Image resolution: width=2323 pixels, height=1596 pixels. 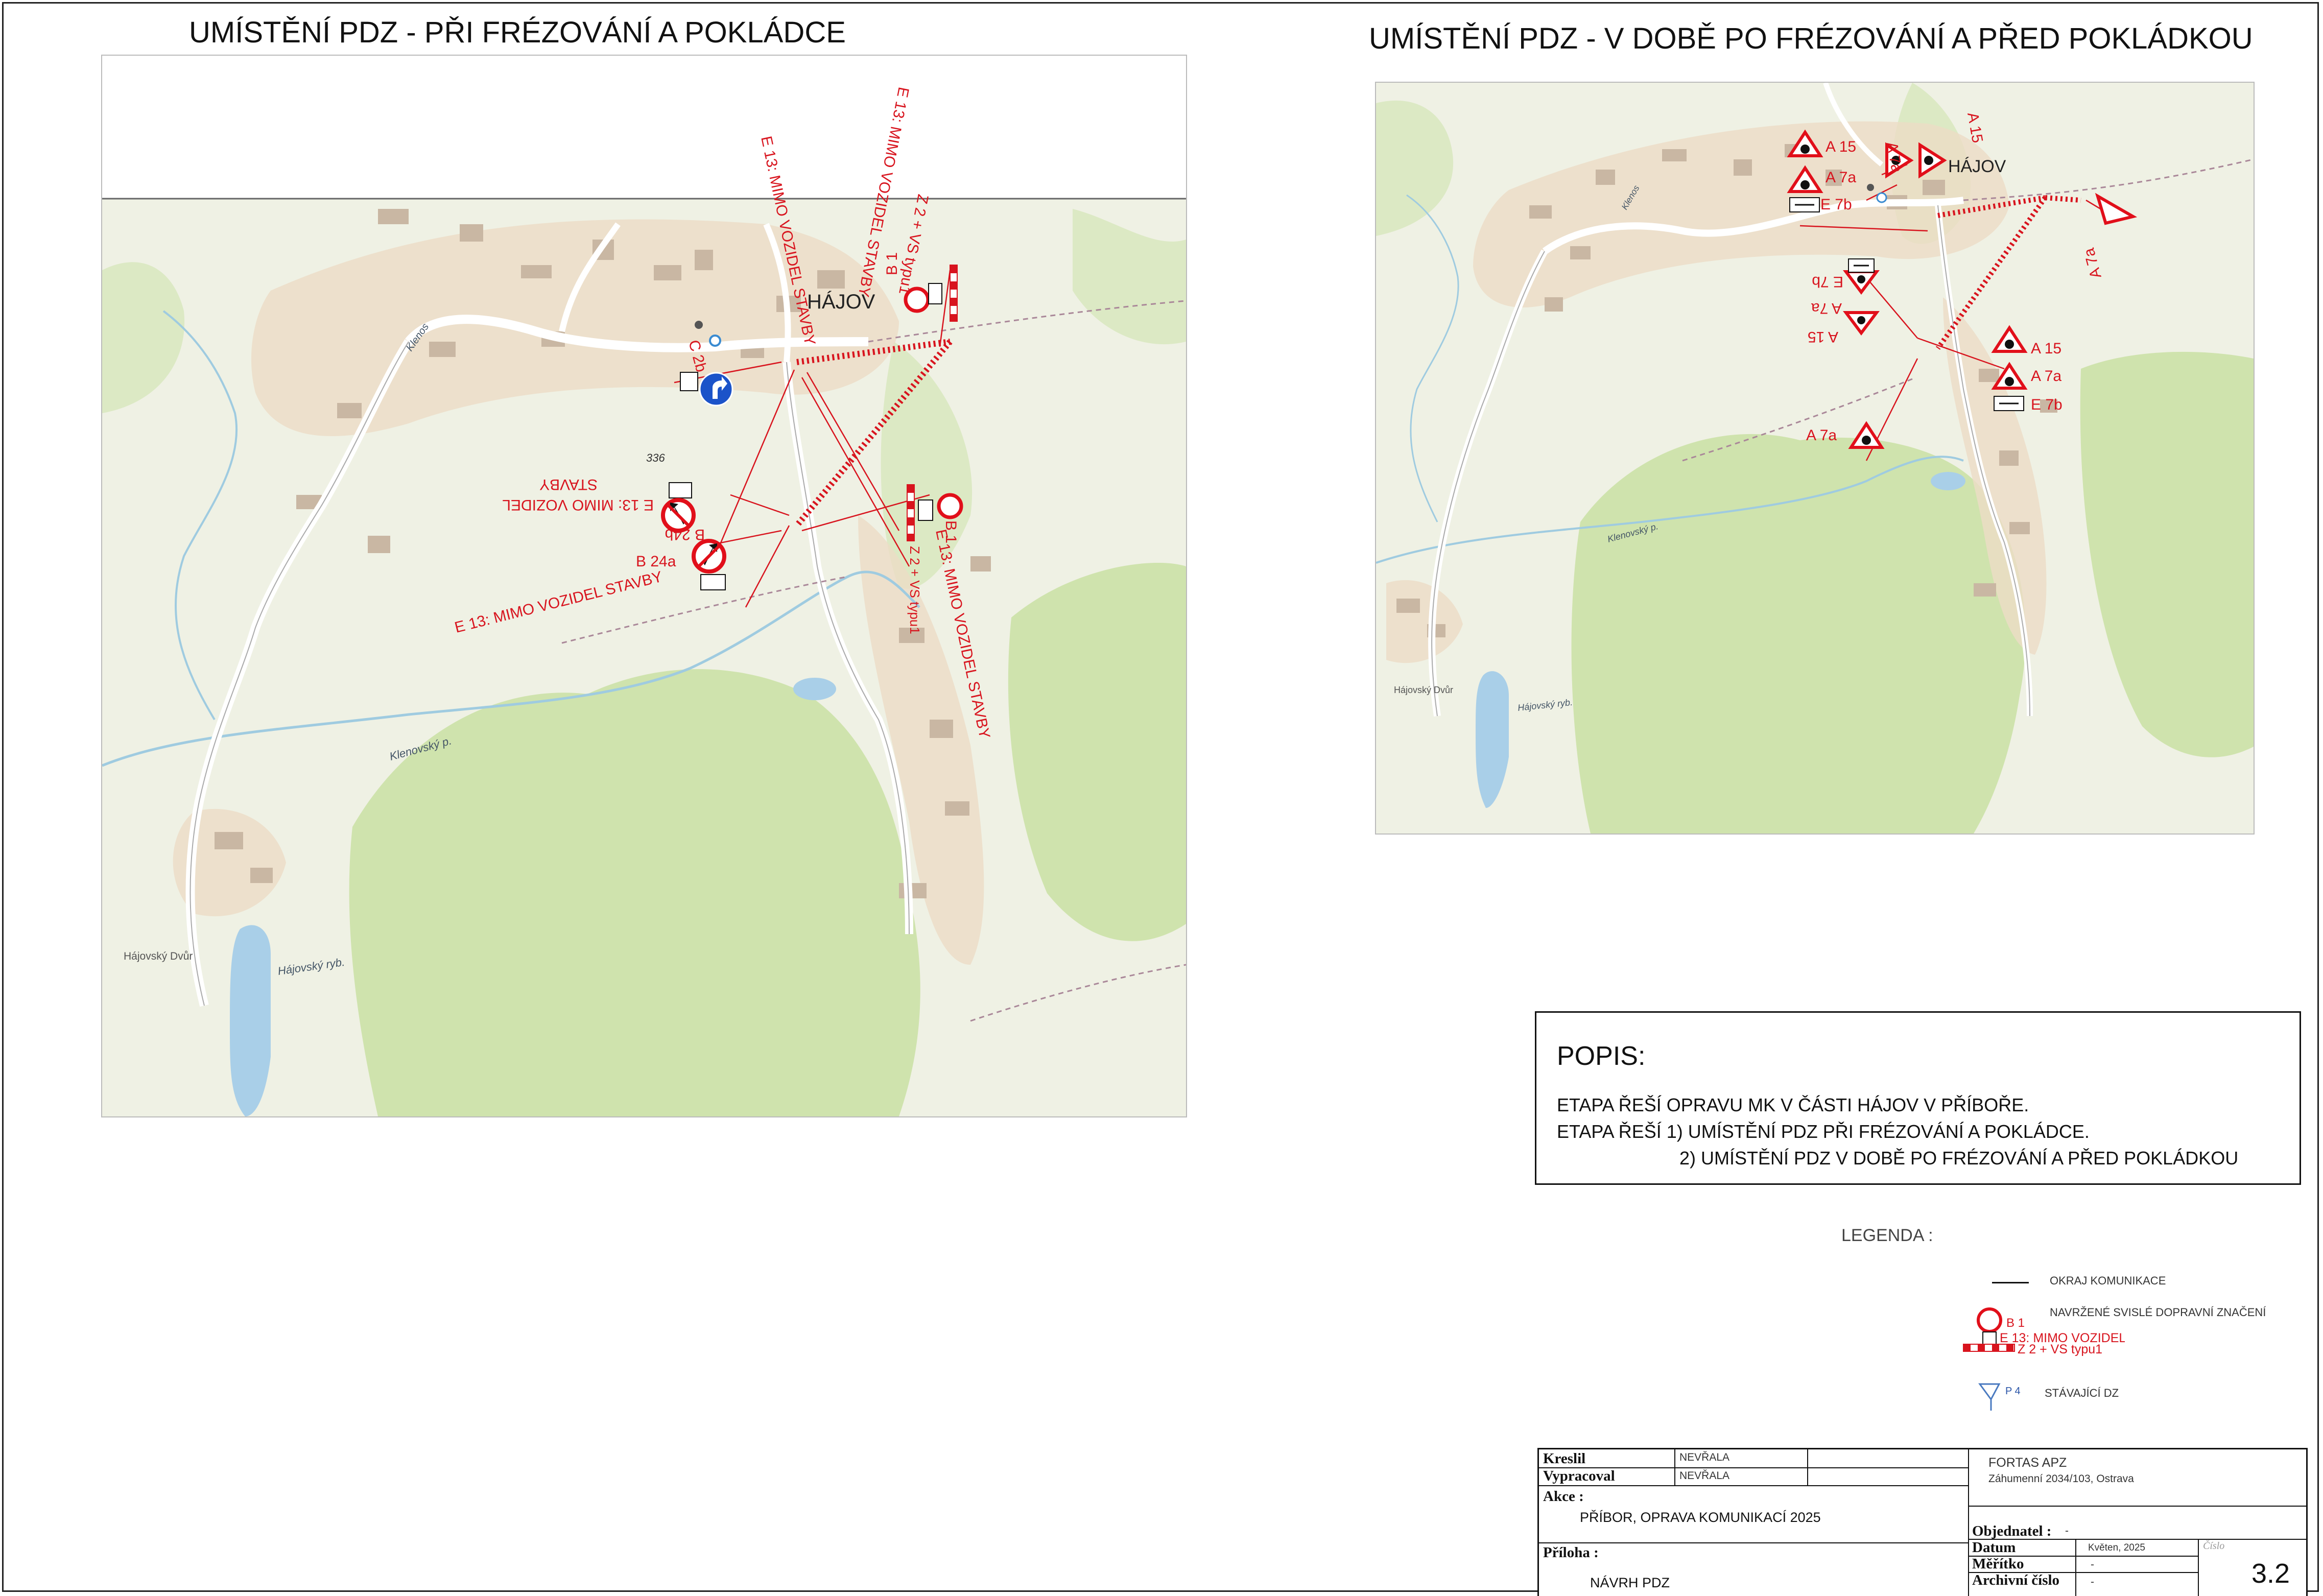 I want to click on label-a7a-3: A 7a, so click(x=1826, y=308).